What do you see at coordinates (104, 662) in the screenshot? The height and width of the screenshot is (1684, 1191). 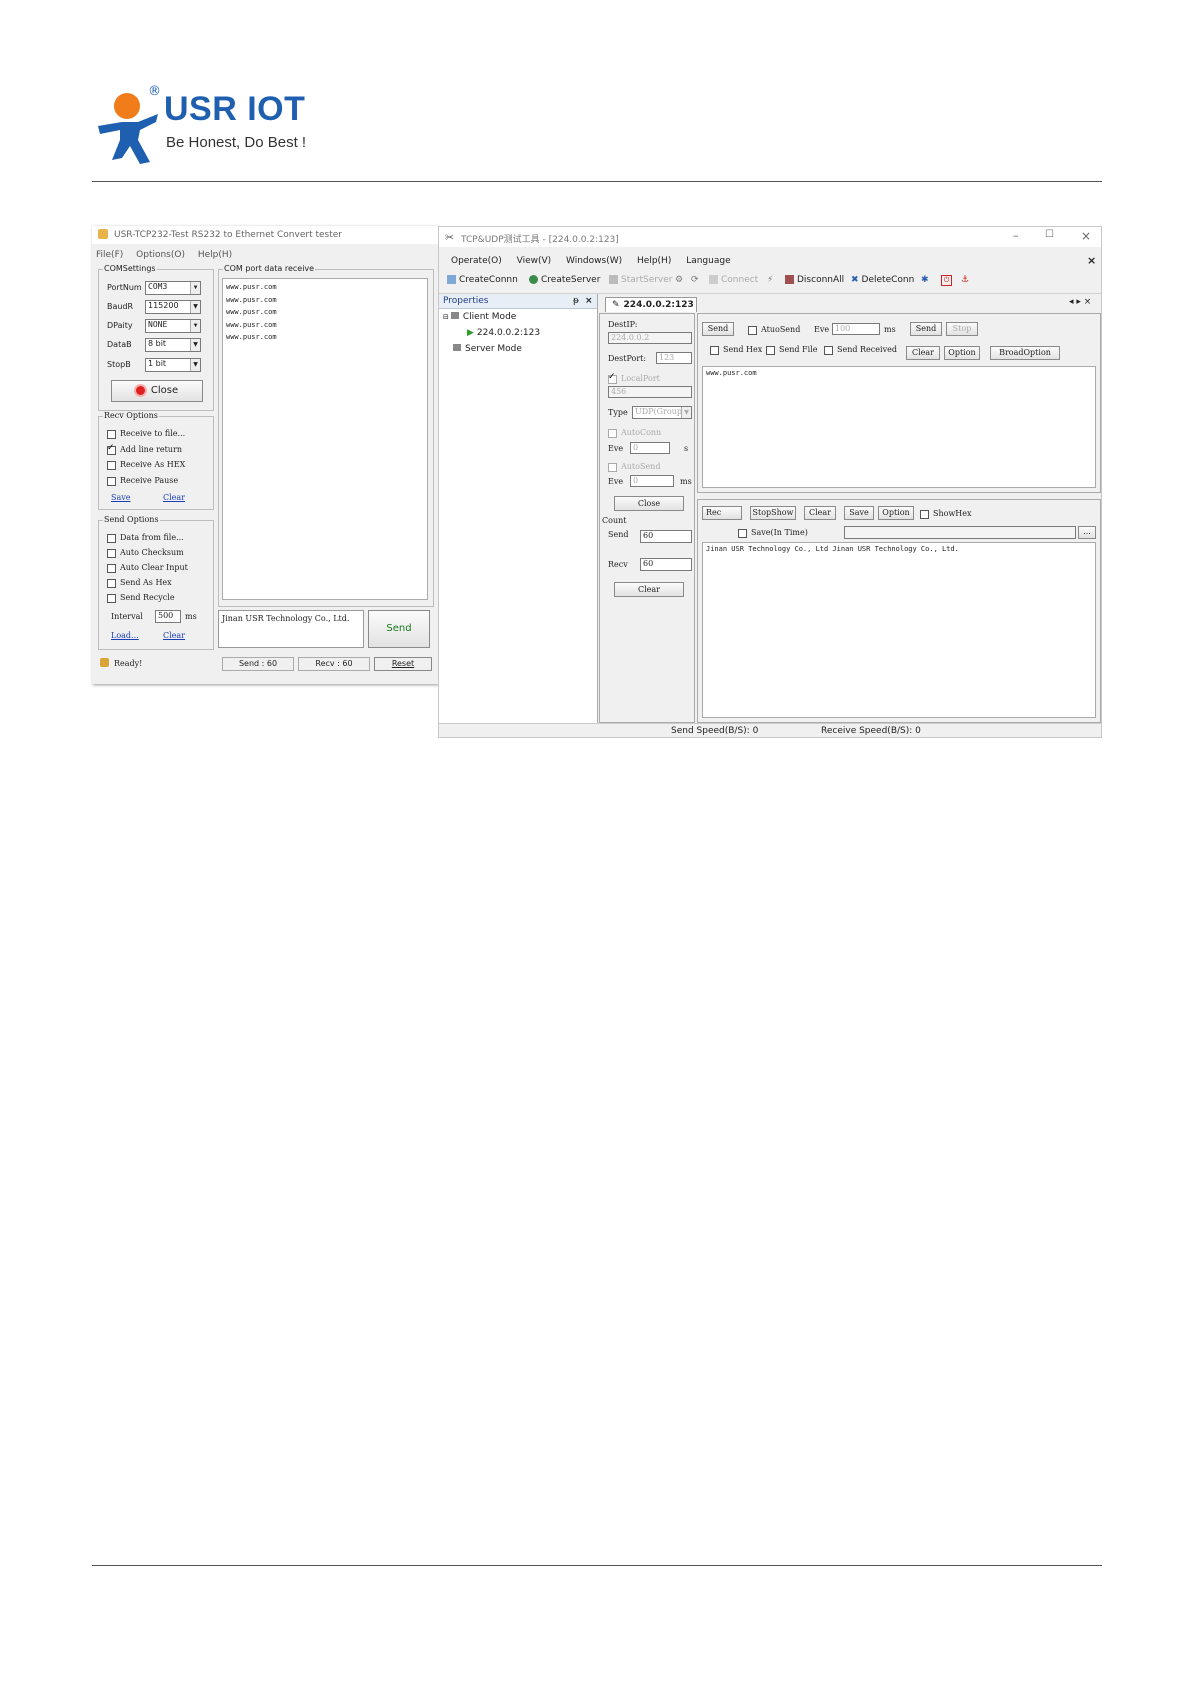 I see `ready-icon` at bounding box center [104, 662].